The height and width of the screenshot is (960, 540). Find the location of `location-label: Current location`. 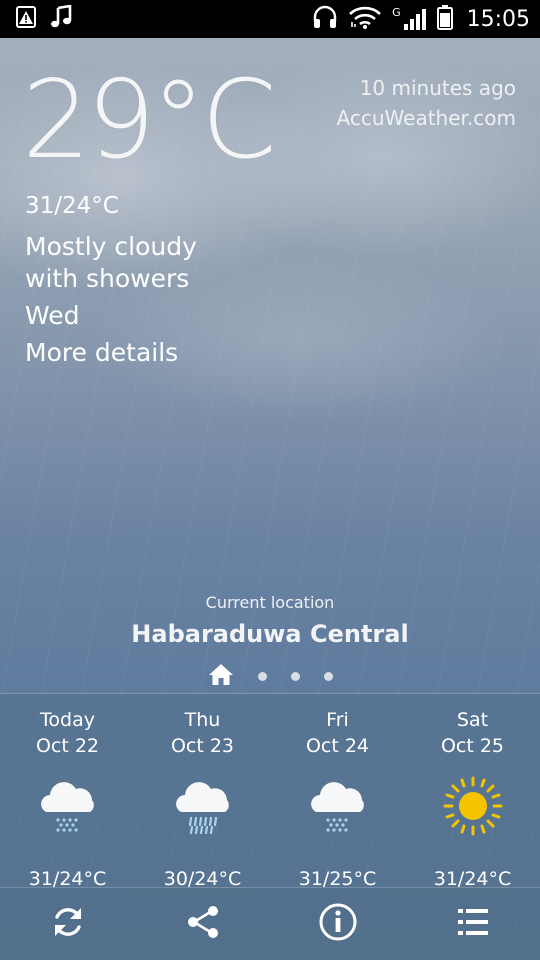

location-label: Current location is located at coordinates (270, 602).